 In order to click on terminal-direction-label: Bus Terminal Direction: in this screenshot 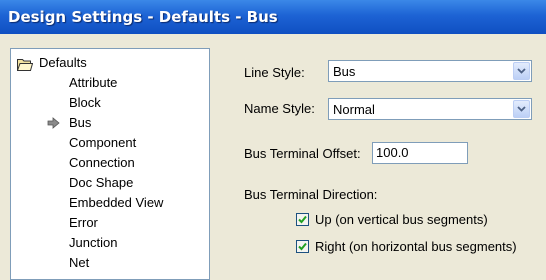, I will do `click(311, 194)`.